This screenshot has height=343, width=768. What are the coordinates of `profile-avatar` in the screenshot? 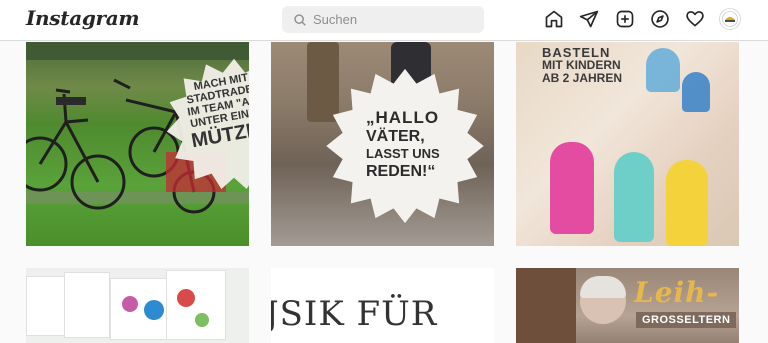 It's located at (730, 19).